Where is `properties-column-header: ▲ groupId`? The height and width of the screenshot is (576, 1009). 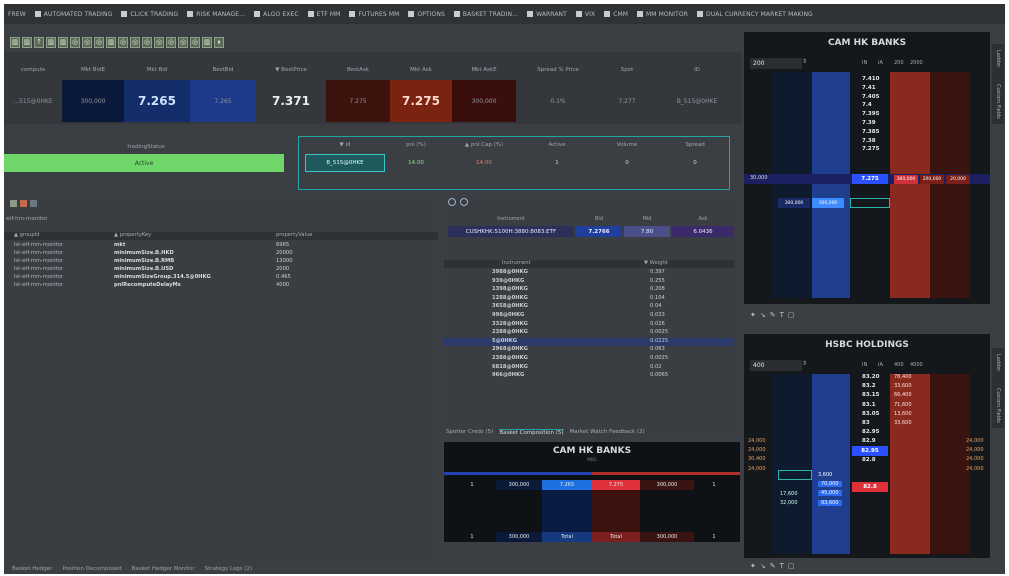 properties-column-header: ▲ groupId is located at coordinates (27, 235).